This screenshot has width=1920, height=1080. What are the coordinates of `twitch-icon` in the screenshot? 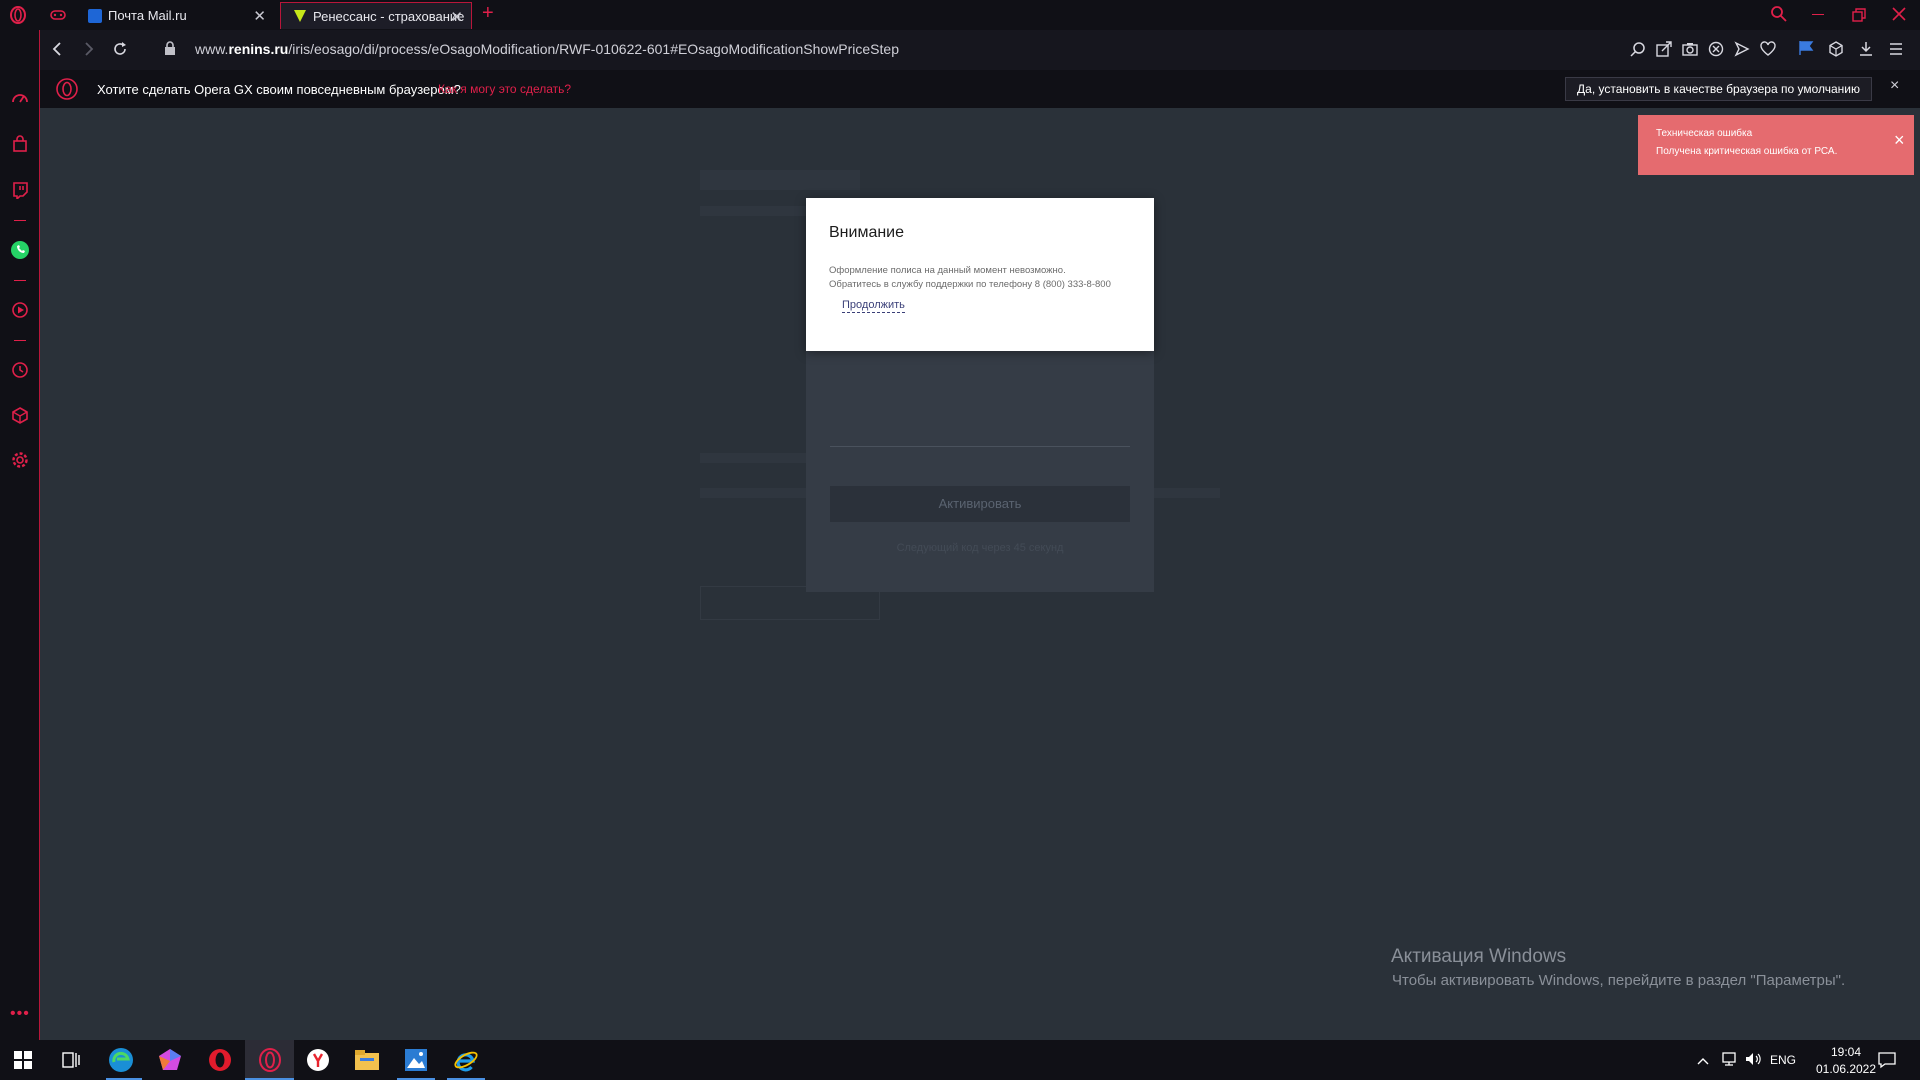 It's located at (20, 190).